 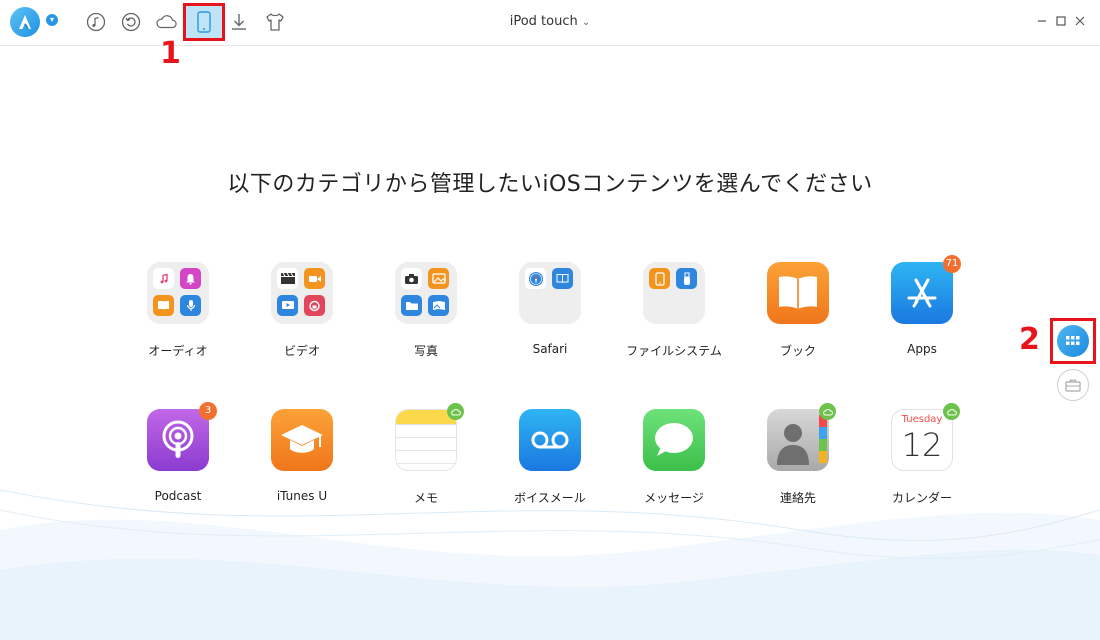 I want to click on device-title-text: iPod touch, so click(x=543, y=21).